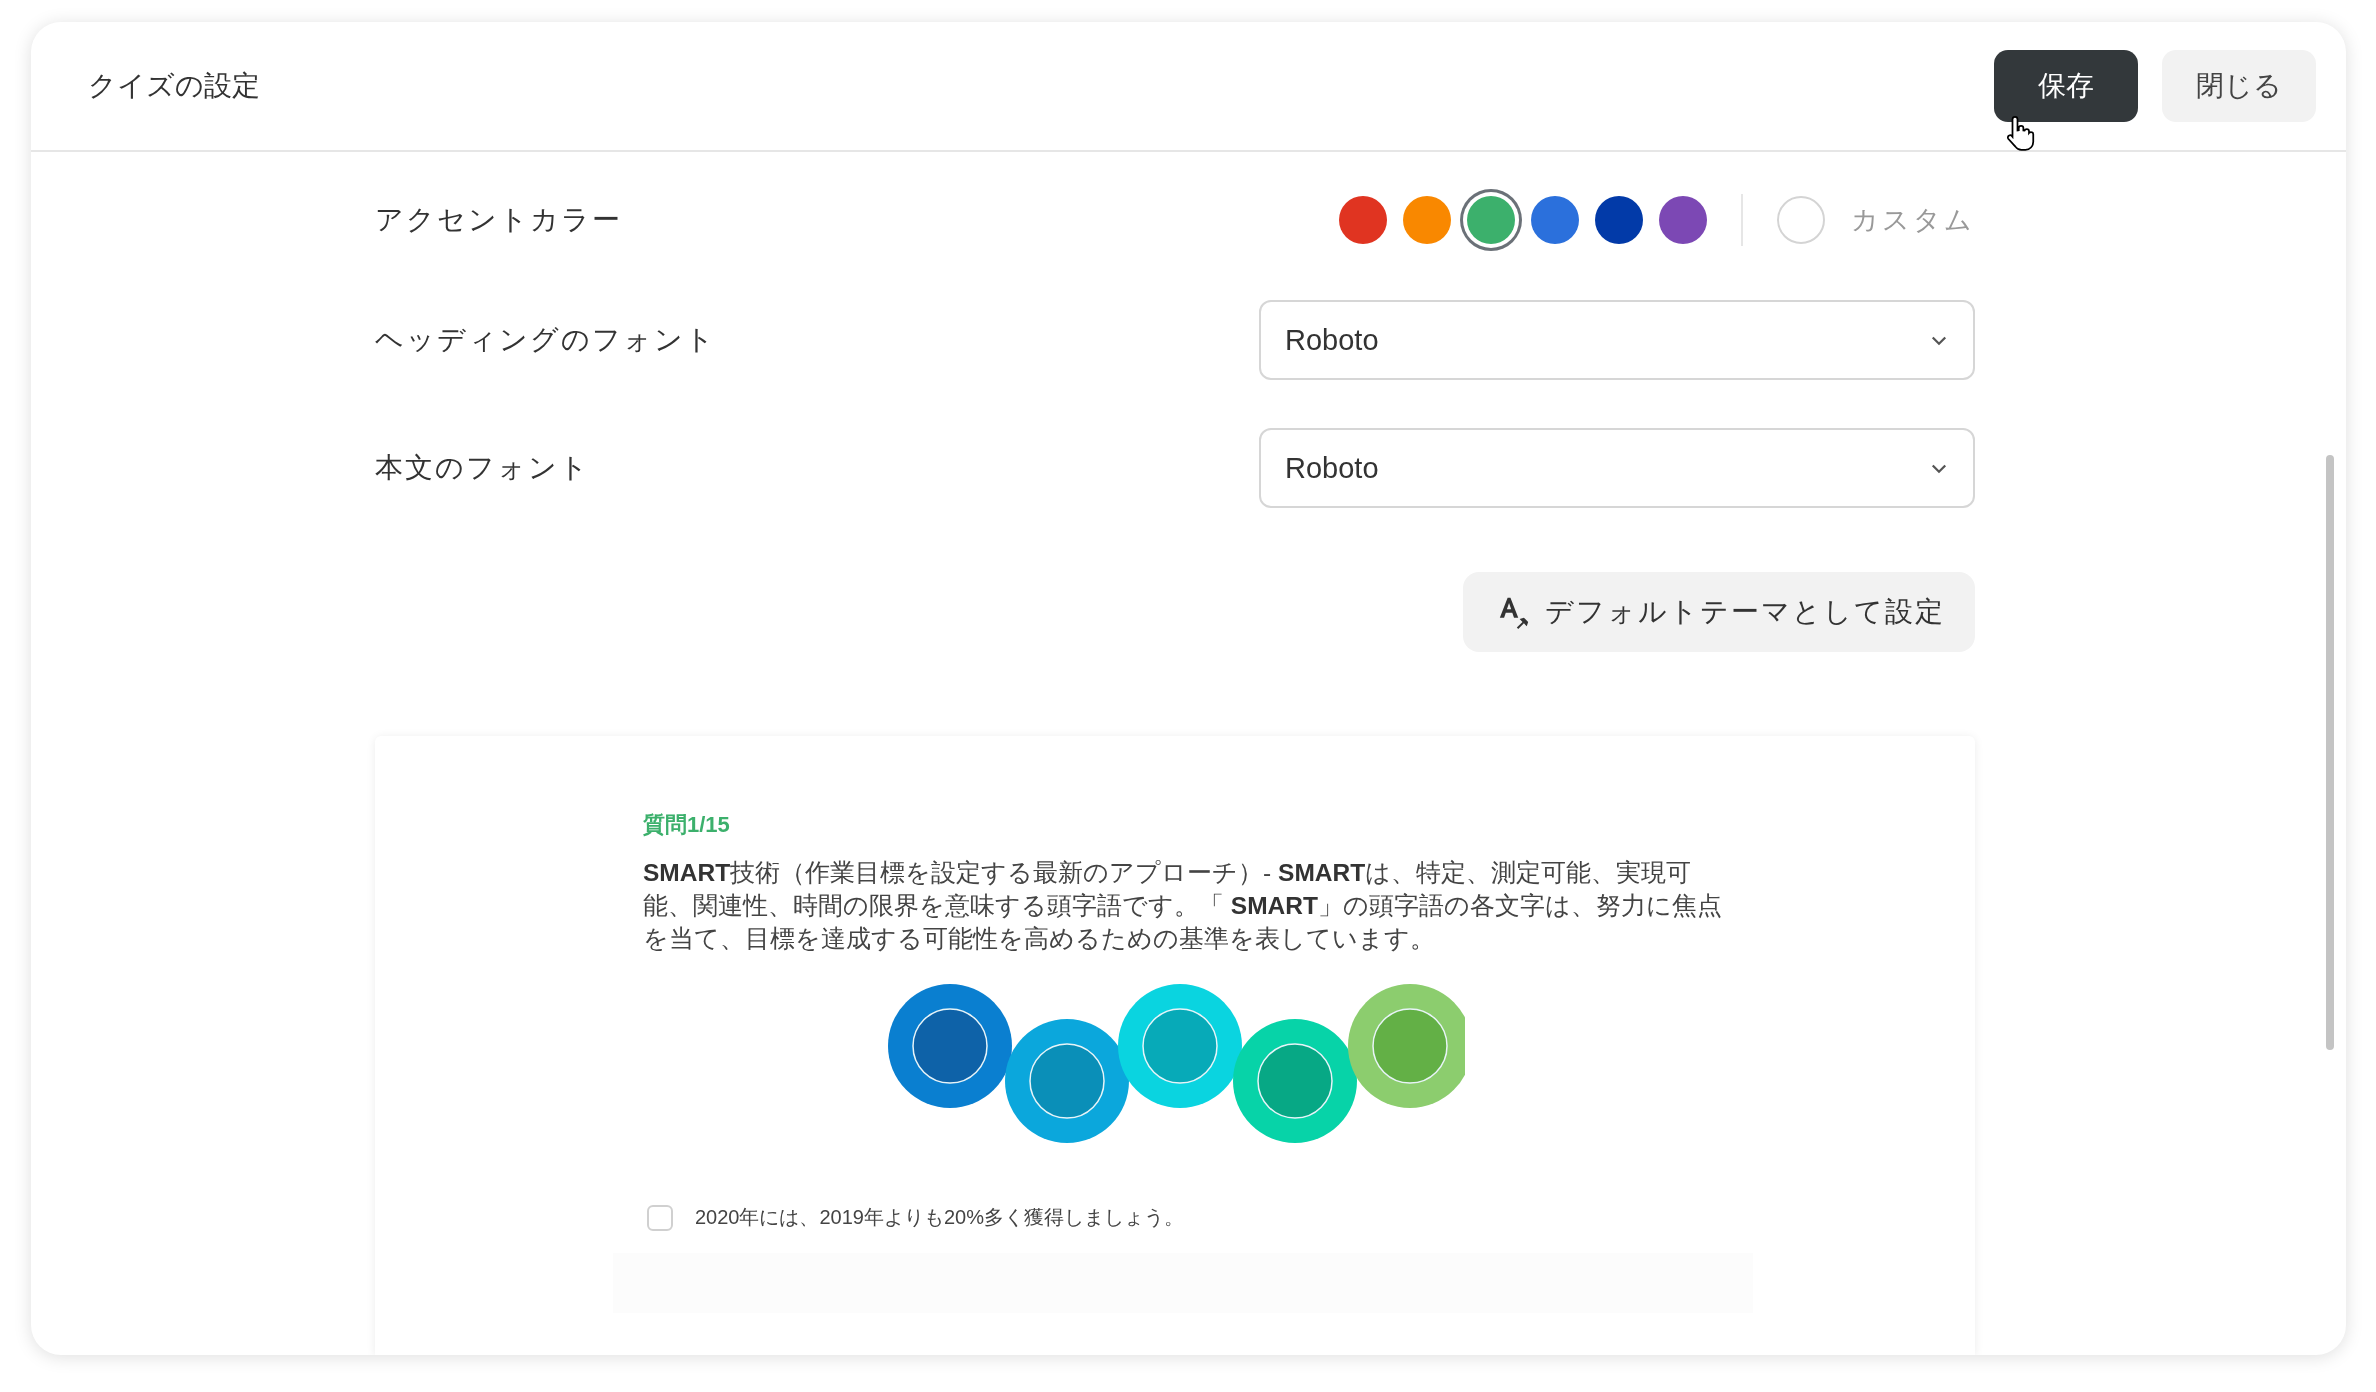 The height and width of the screenshot is (1392, 2376). What do you see at coordinates (1183, 906) in the screenshot?
I see `question-text: SMART技術（作業目標を設定する最新のアプローチ）- SMARTは、特定、測定可能、実現可能、関連性、時間の限界を意味する頭字語です。「 SMART」の頭字語の各文字は、努力に焦点を当て、目標を達成する可能性を高めるための基準を表しています。` at bounding box center [1183, 906].